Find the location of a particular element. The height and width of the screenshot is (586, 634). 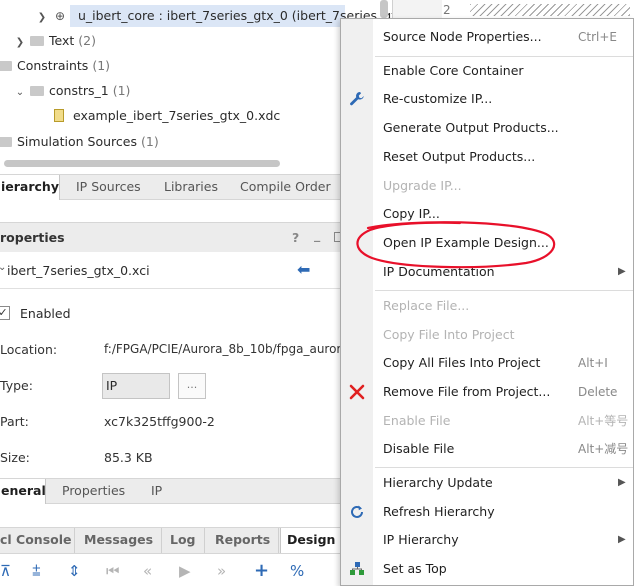

red-x-icon is located at coordinates (357, 392).